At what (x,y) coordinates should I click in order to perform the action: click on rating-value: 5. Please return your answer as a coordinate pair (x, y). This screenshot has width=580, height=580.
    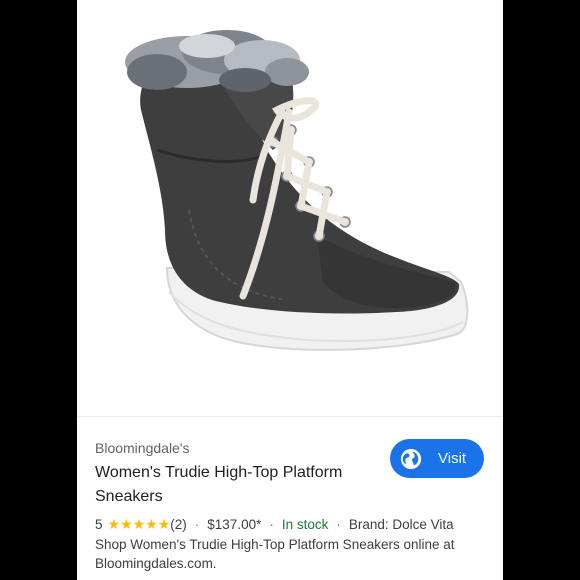
    Looking at the image, I should click on (99, 524).